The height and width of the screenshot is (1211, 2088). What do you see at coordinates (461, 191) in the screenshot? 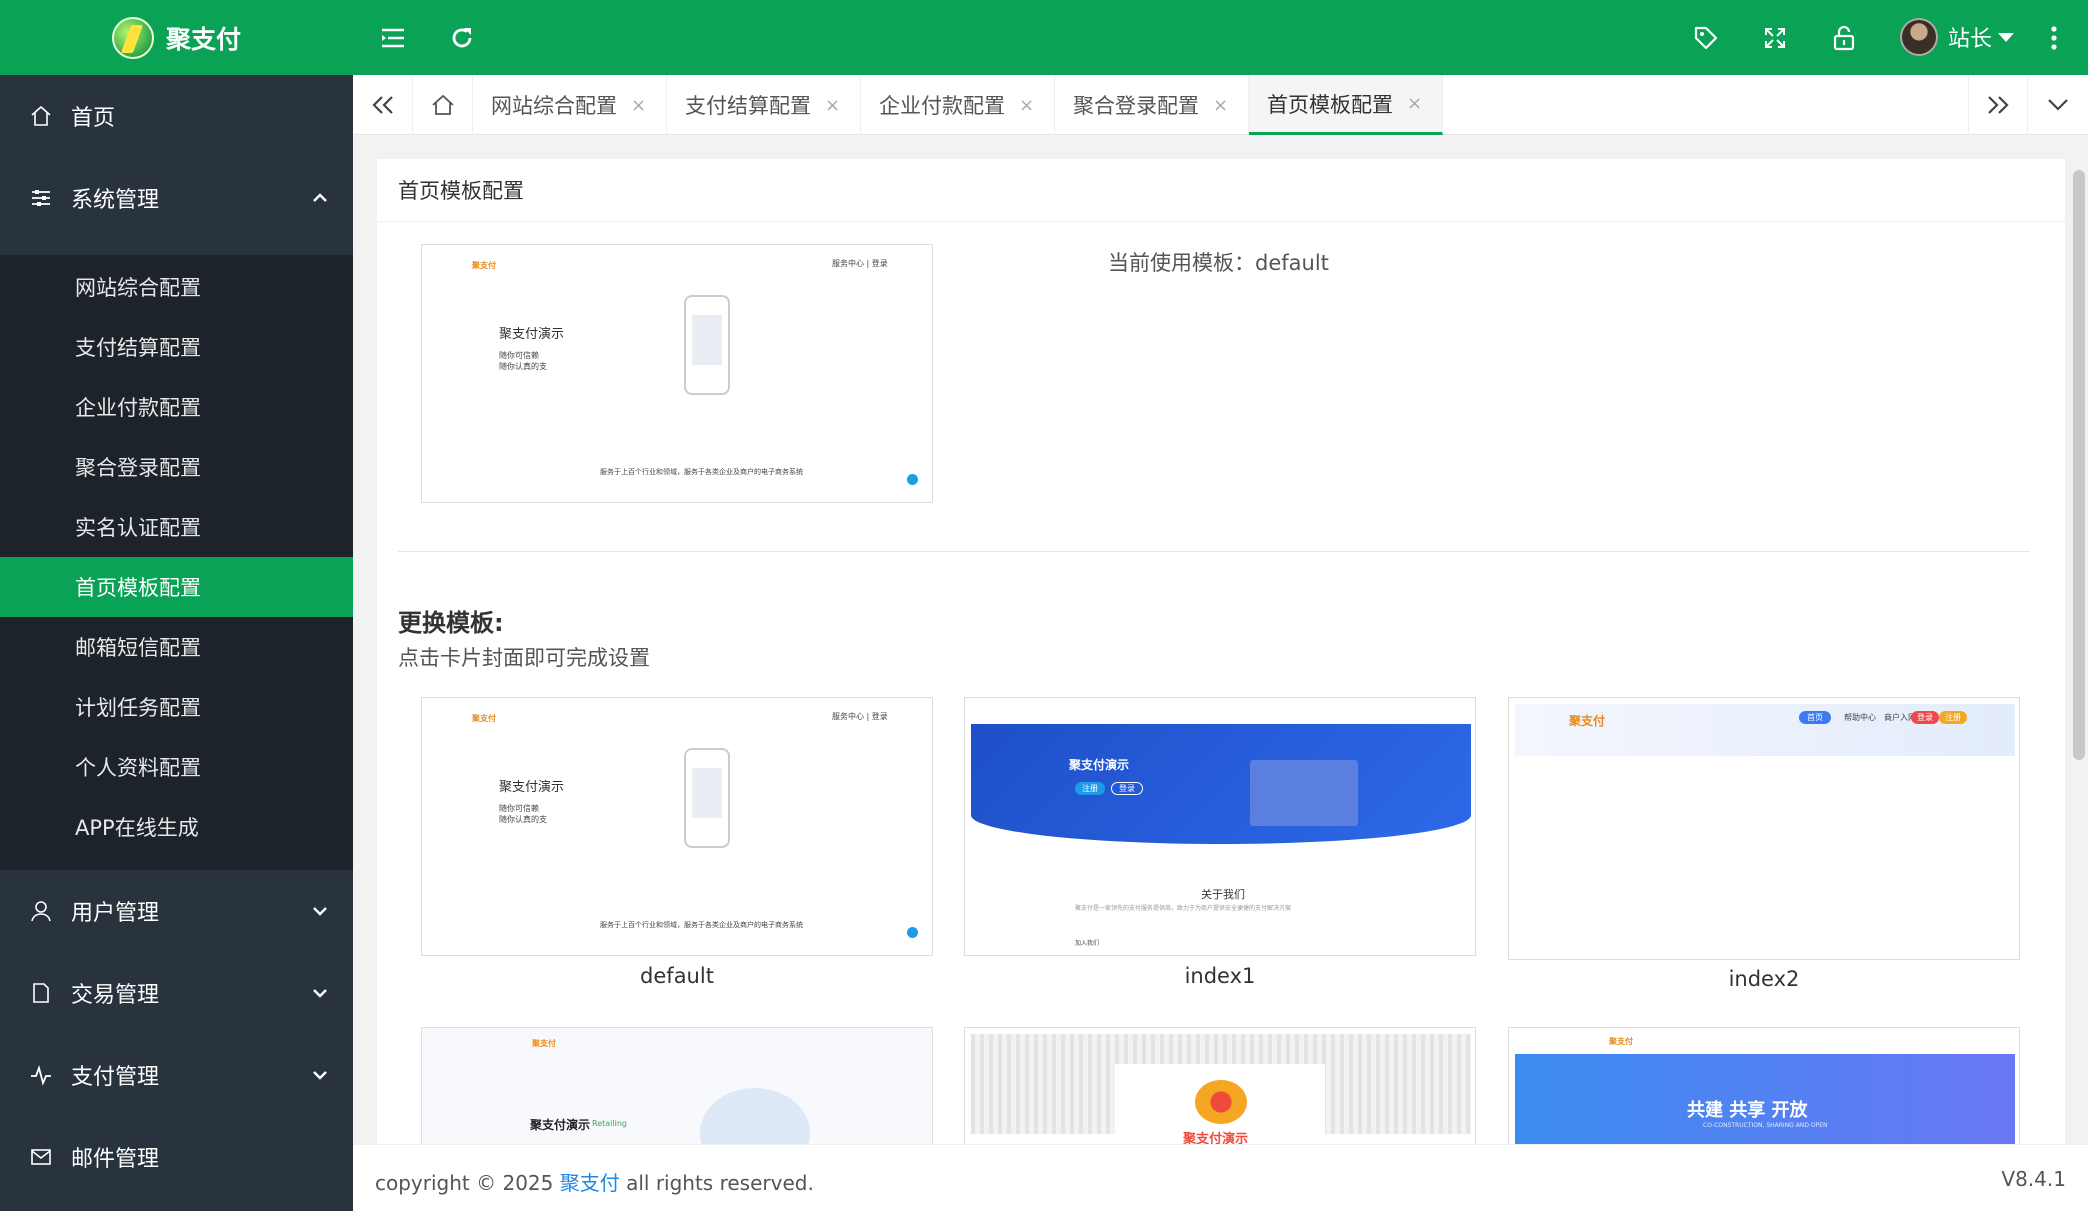
I see `page-title: 首页模板配置` at bounding box center [461, 191].